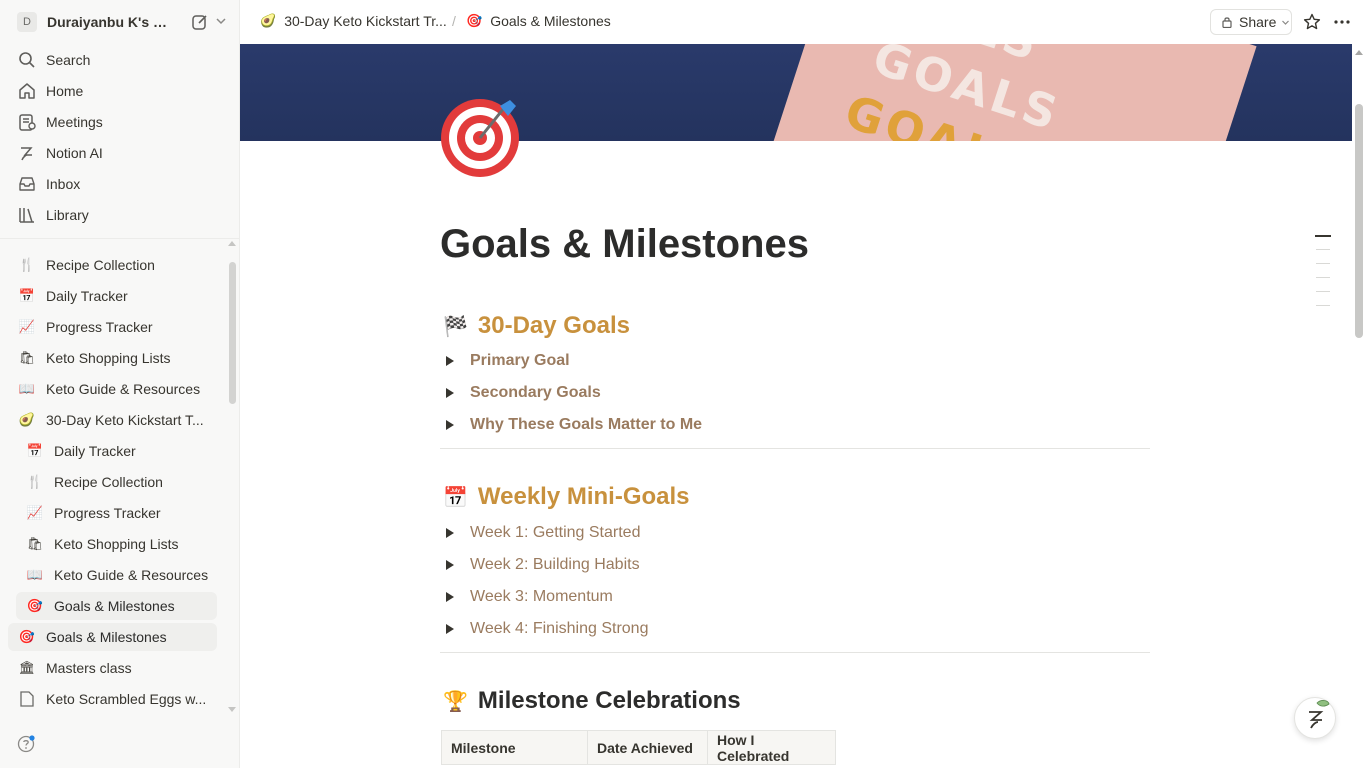  I want to click on page-scrollbar, so click(1359, 221).